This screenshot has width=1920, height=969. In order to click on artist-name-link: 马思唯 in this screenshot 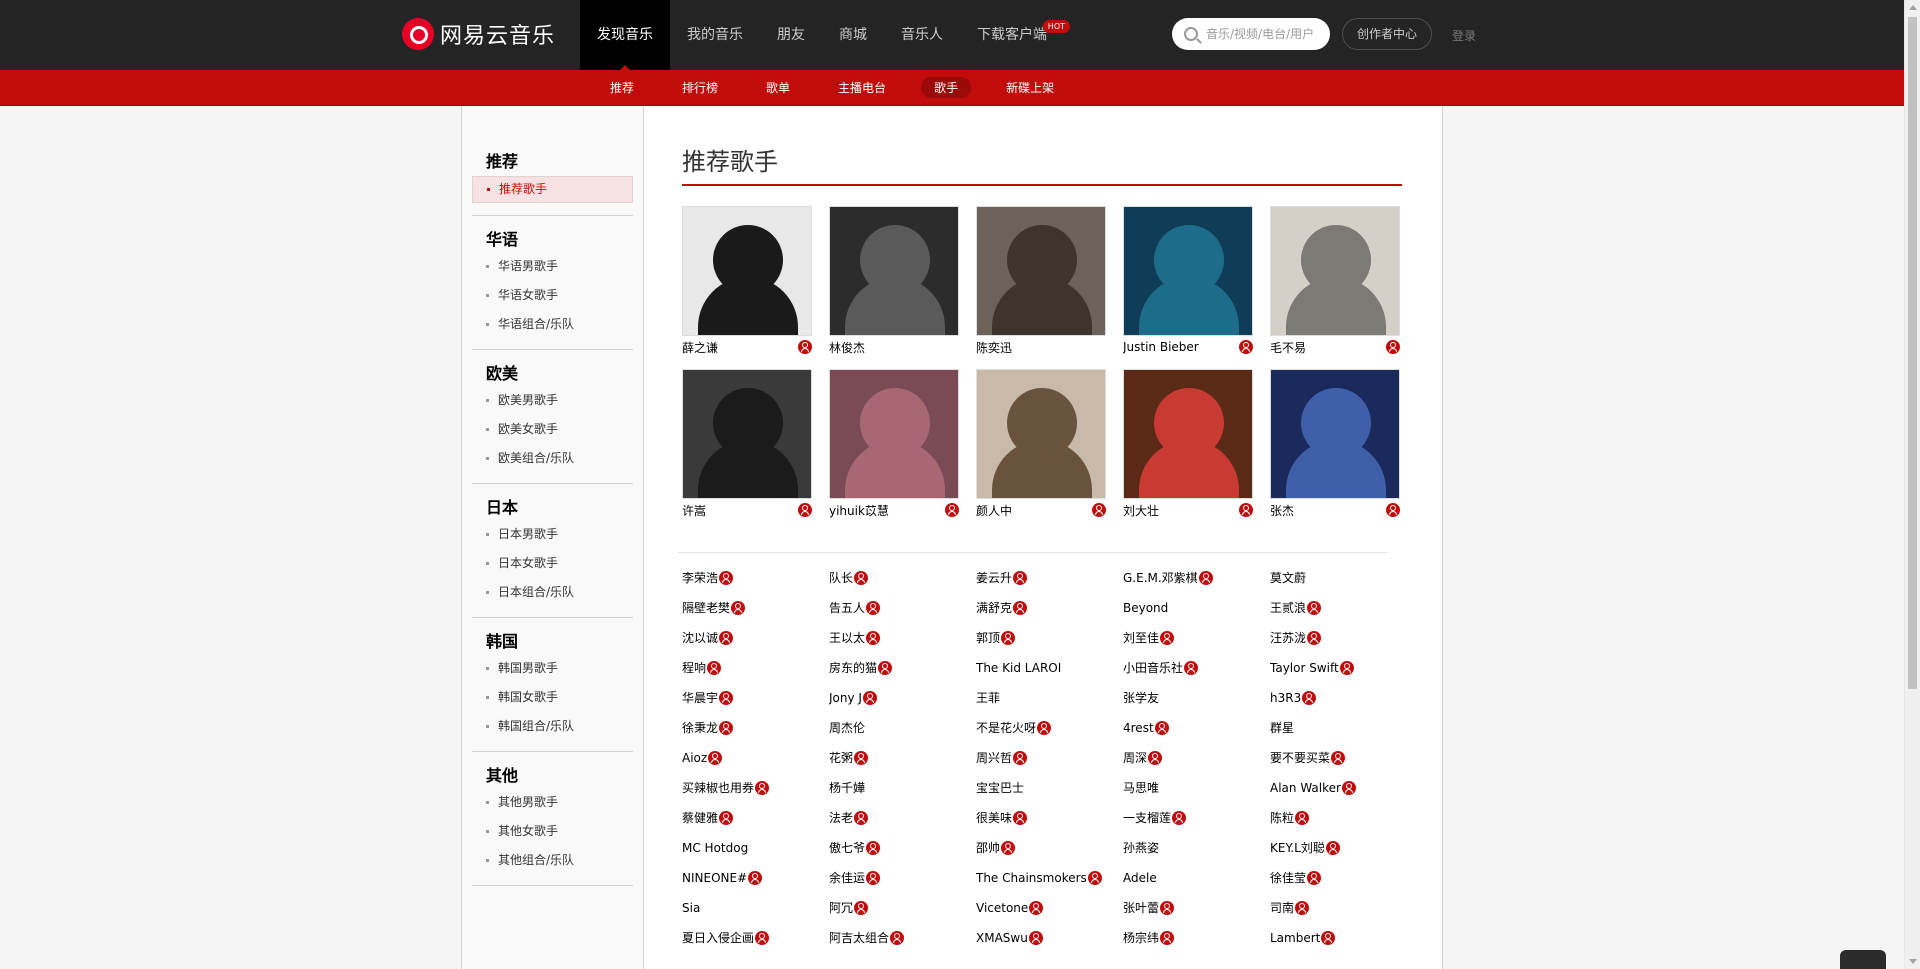, I will do `click(1141, 788)`.